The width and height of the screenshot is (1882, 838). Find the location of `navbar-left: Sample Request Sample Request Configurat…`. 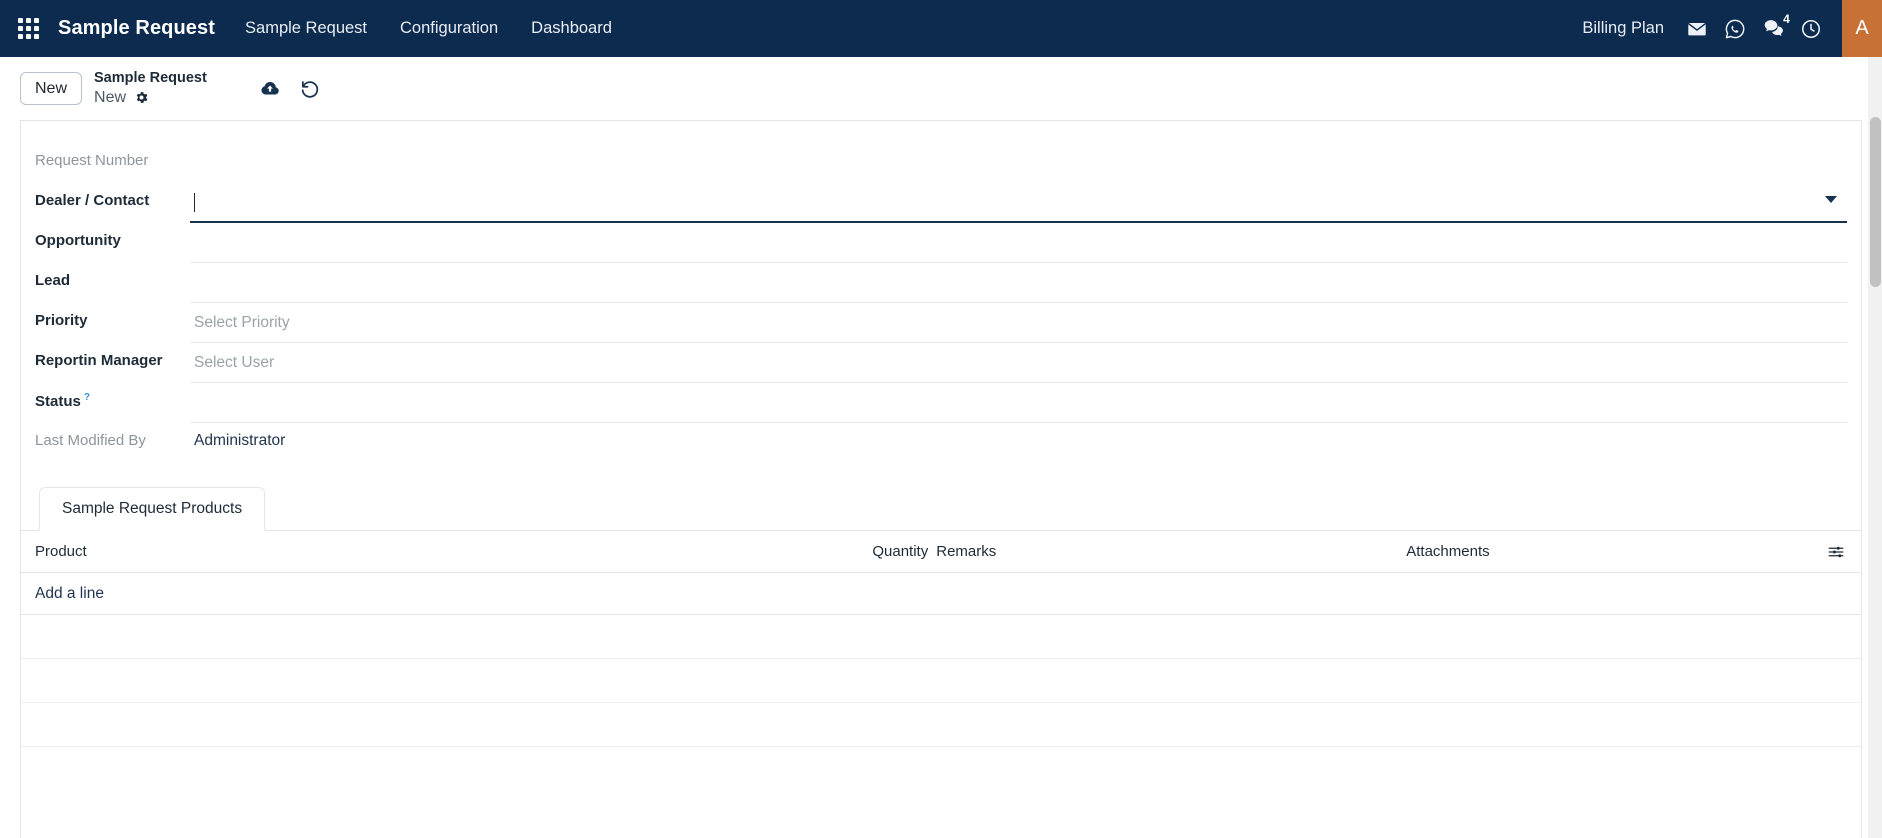

navbar-left: Sample Request Sample Request Configurat… is located at coordinates (328, 28).